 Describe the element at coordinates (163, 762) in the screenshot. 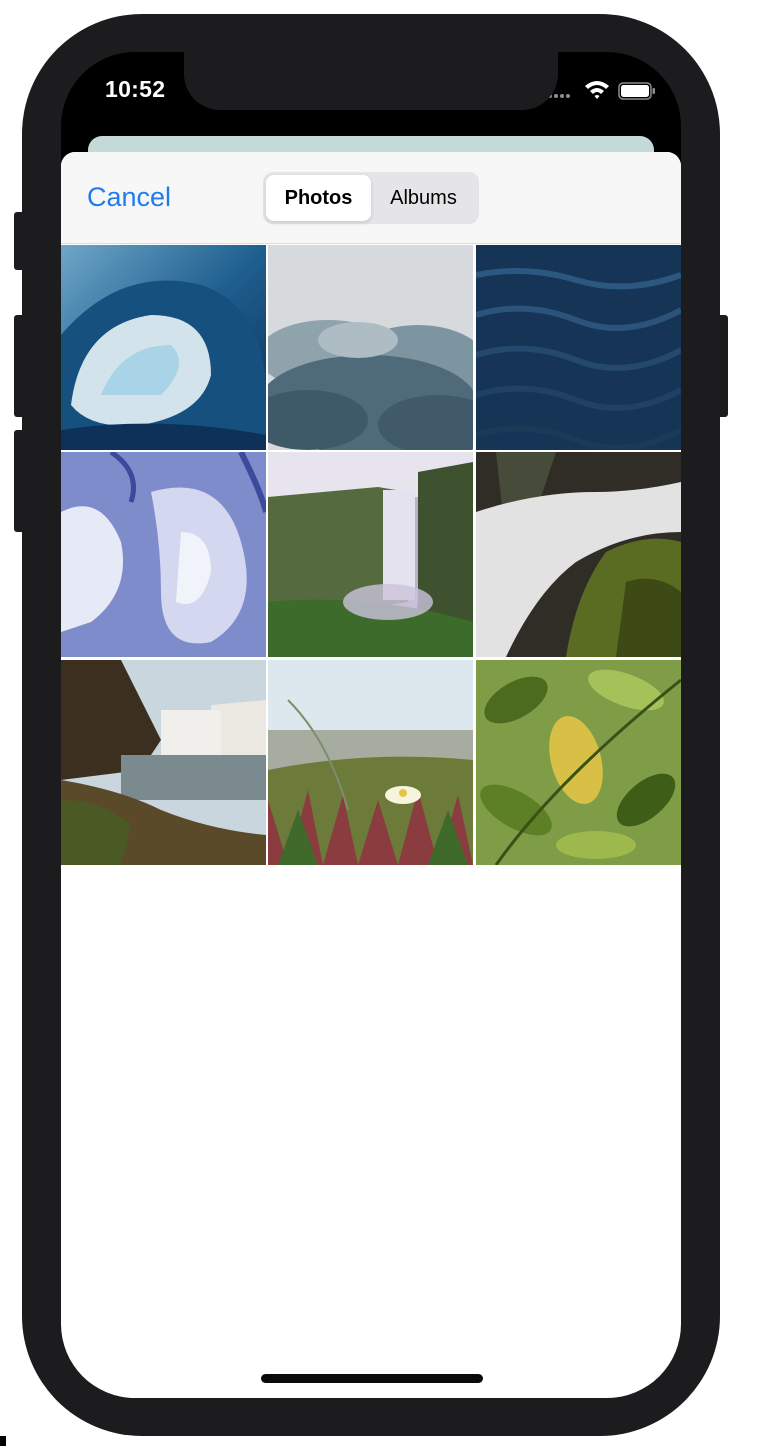

I see `waterfall-lake-photo` at that location.